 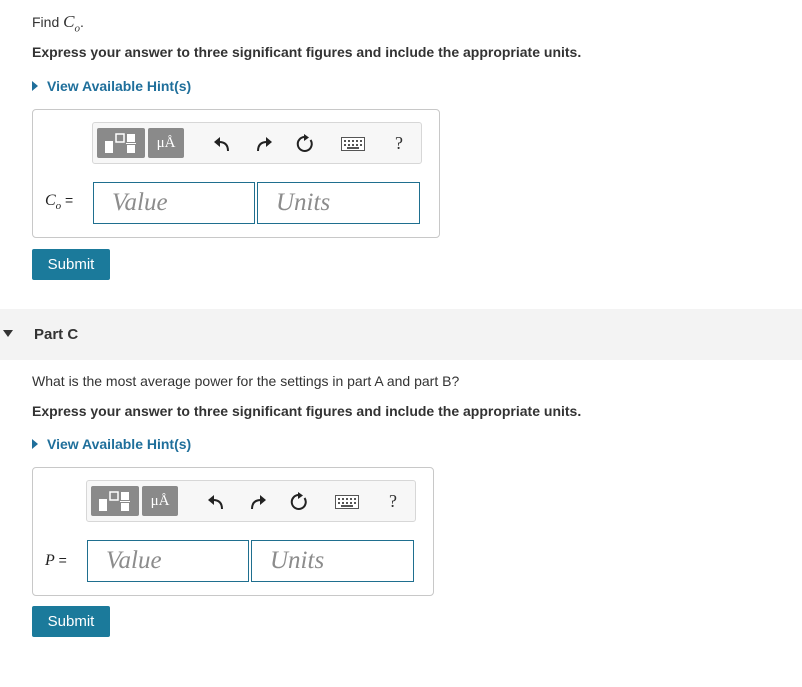 What do you see at coordinates (233, 531) in the screenshot?
I see `part-c-answer-box: μÅ ? P = Value Units` at bounding box center [233, 531].